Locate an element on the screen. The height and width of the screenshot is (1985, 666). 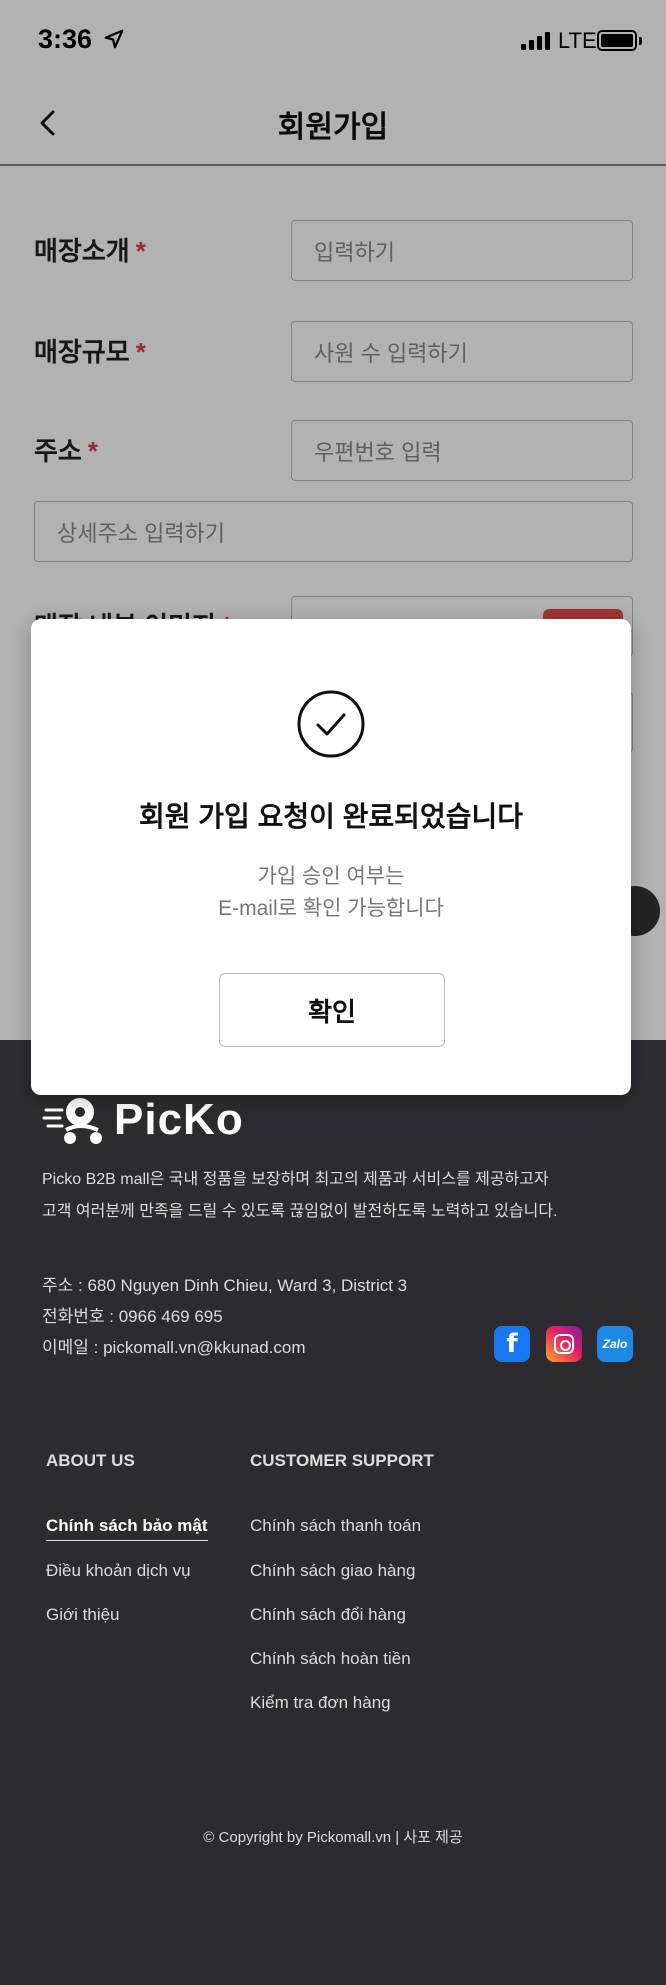
picko-logo: PicKo is located at coordinates (143, 1120).